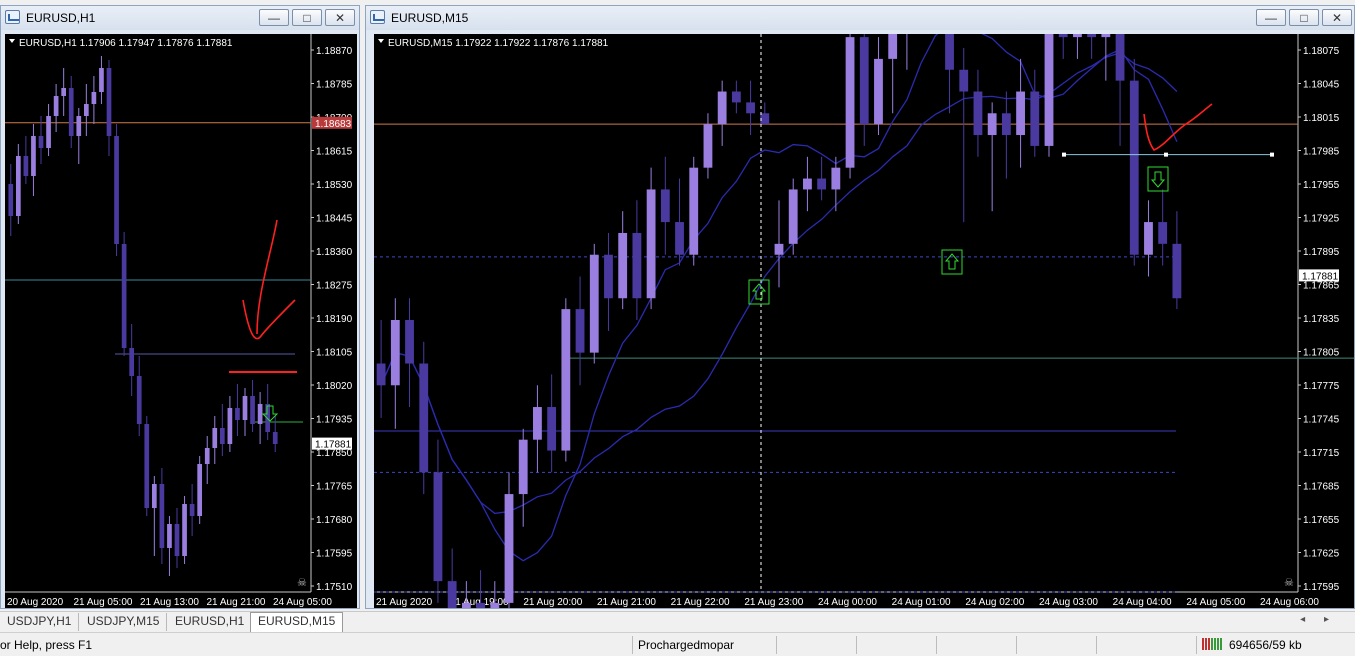 This screenshot has height=656, width=1355. Describe the element at coordinates (124, 622) in the screenshot. I see `tab-usdjpy-m15: USDJPY,M15` at that location.